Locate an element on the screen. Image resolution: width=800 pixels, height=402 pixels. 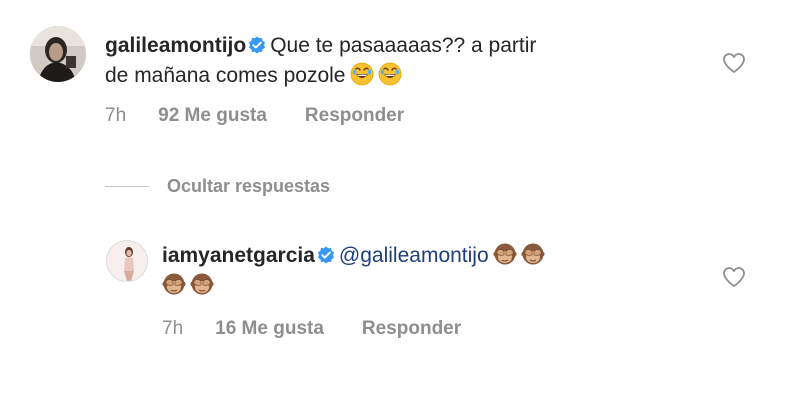
reply-reply-button: Responder is located at coordinates (411, 328).